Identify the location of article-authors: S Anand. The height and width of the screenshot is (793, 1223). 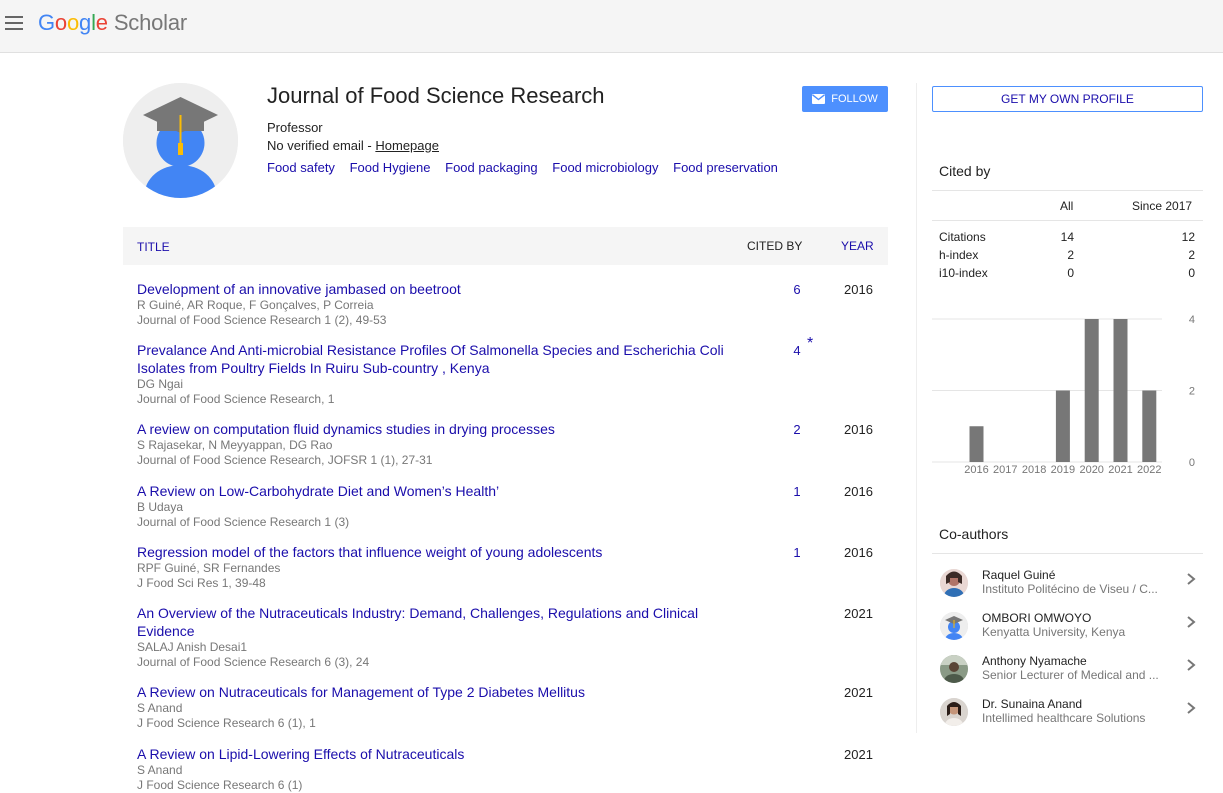
(160, 770).